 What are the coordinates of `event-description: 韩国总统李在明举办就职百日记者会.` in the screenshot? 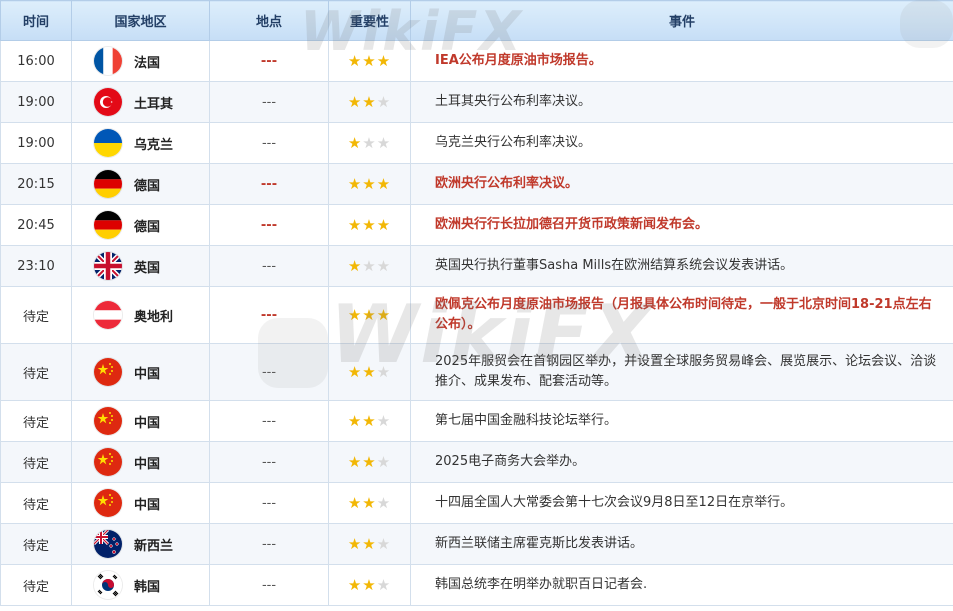 It's located at (681, 585).